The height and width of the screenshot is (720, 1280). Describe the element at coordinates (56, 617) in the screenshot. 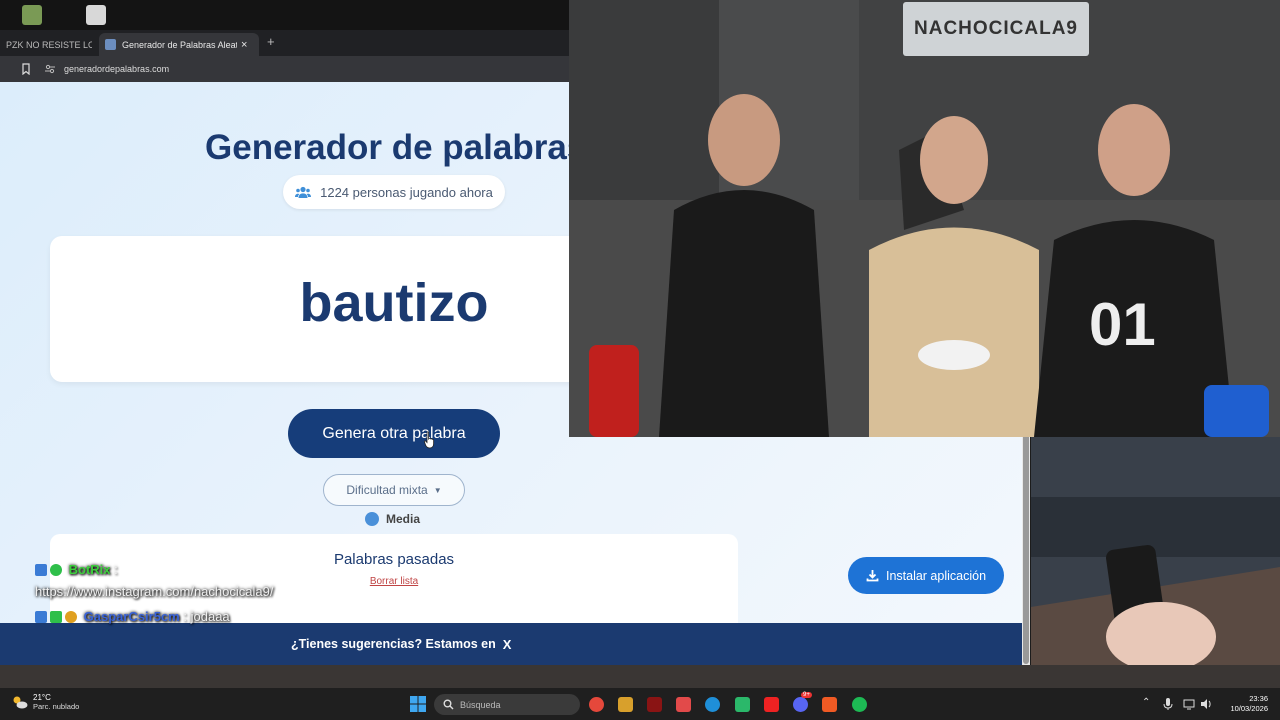

I see `subscriber-badge-icon` at that location.